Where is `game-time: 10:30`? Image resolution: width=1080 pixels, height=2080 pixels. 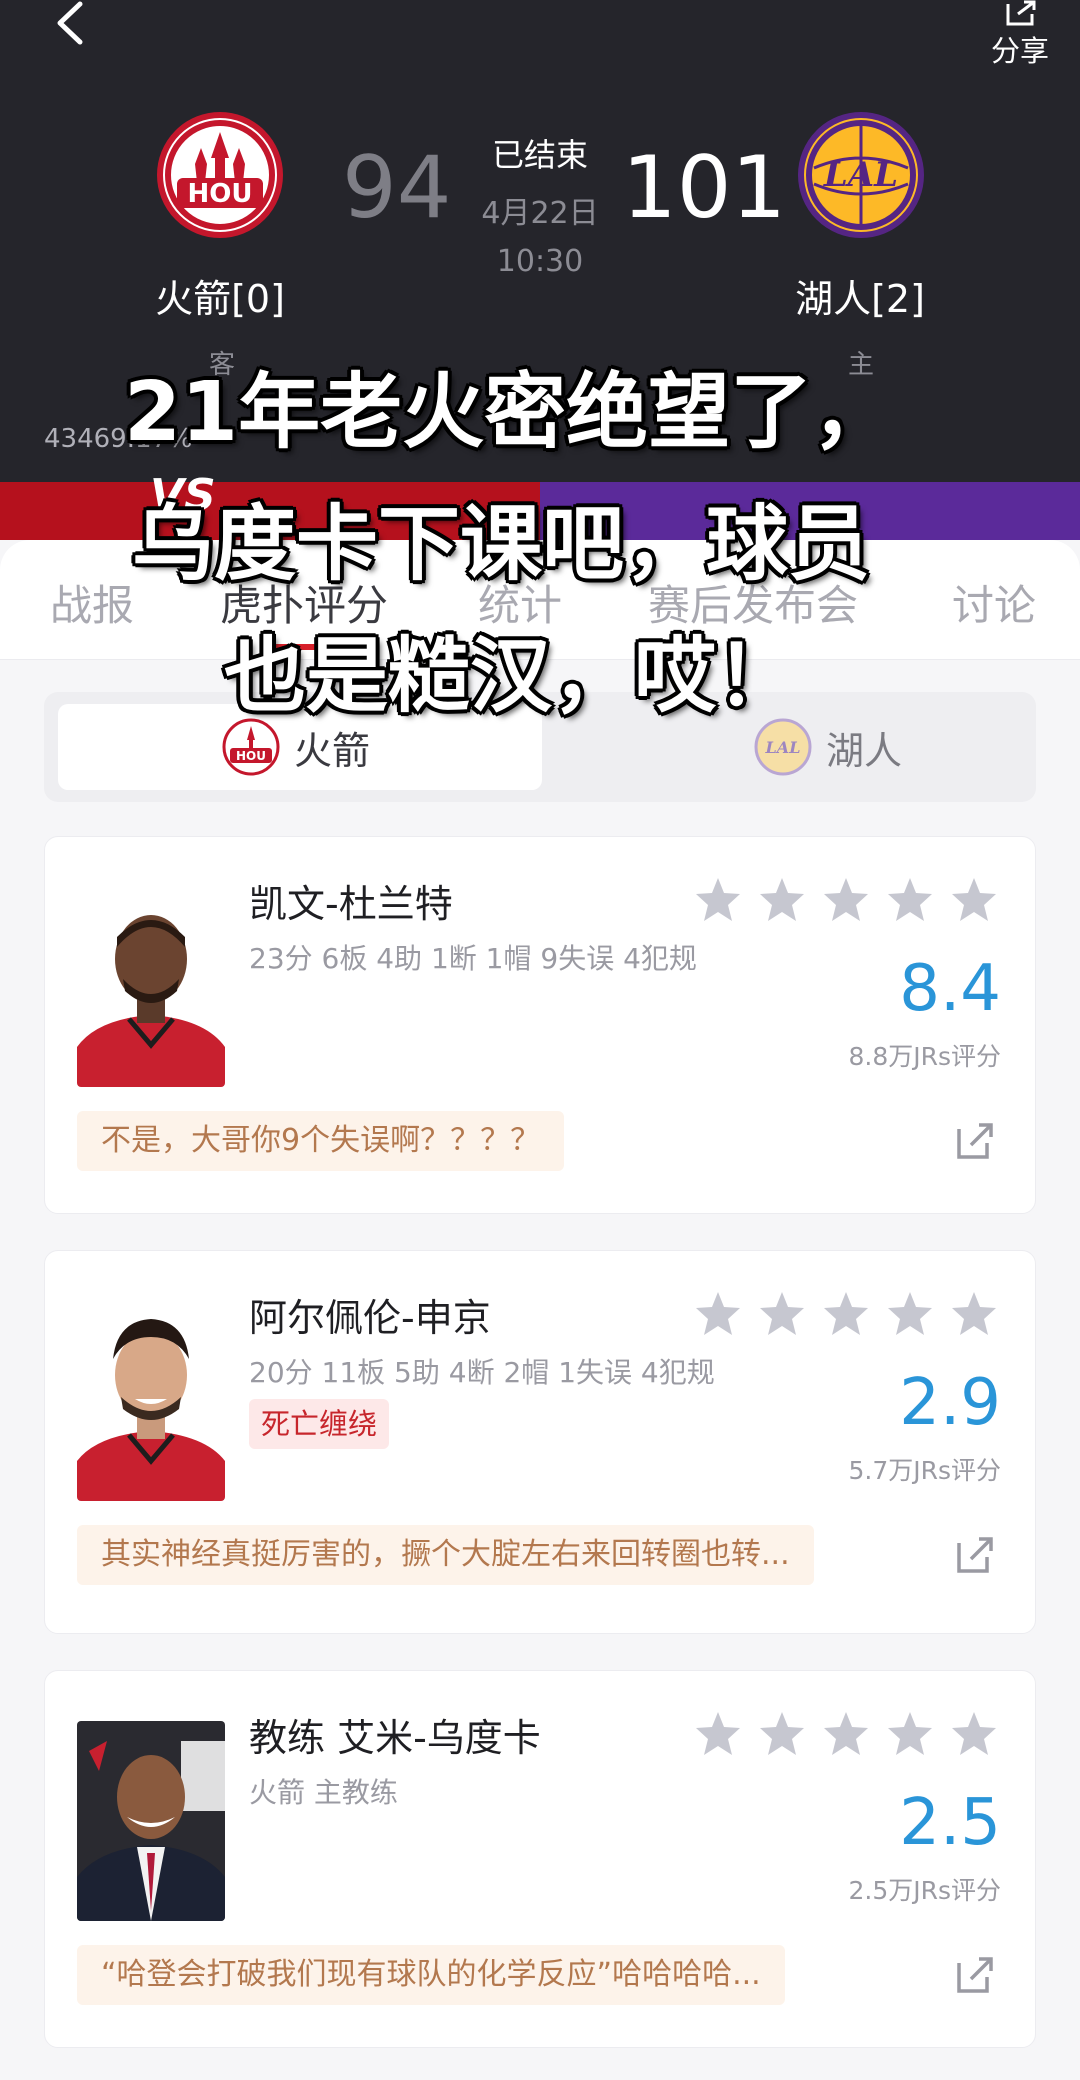
game-time: 10:30 is located at coordinates (540, 261).